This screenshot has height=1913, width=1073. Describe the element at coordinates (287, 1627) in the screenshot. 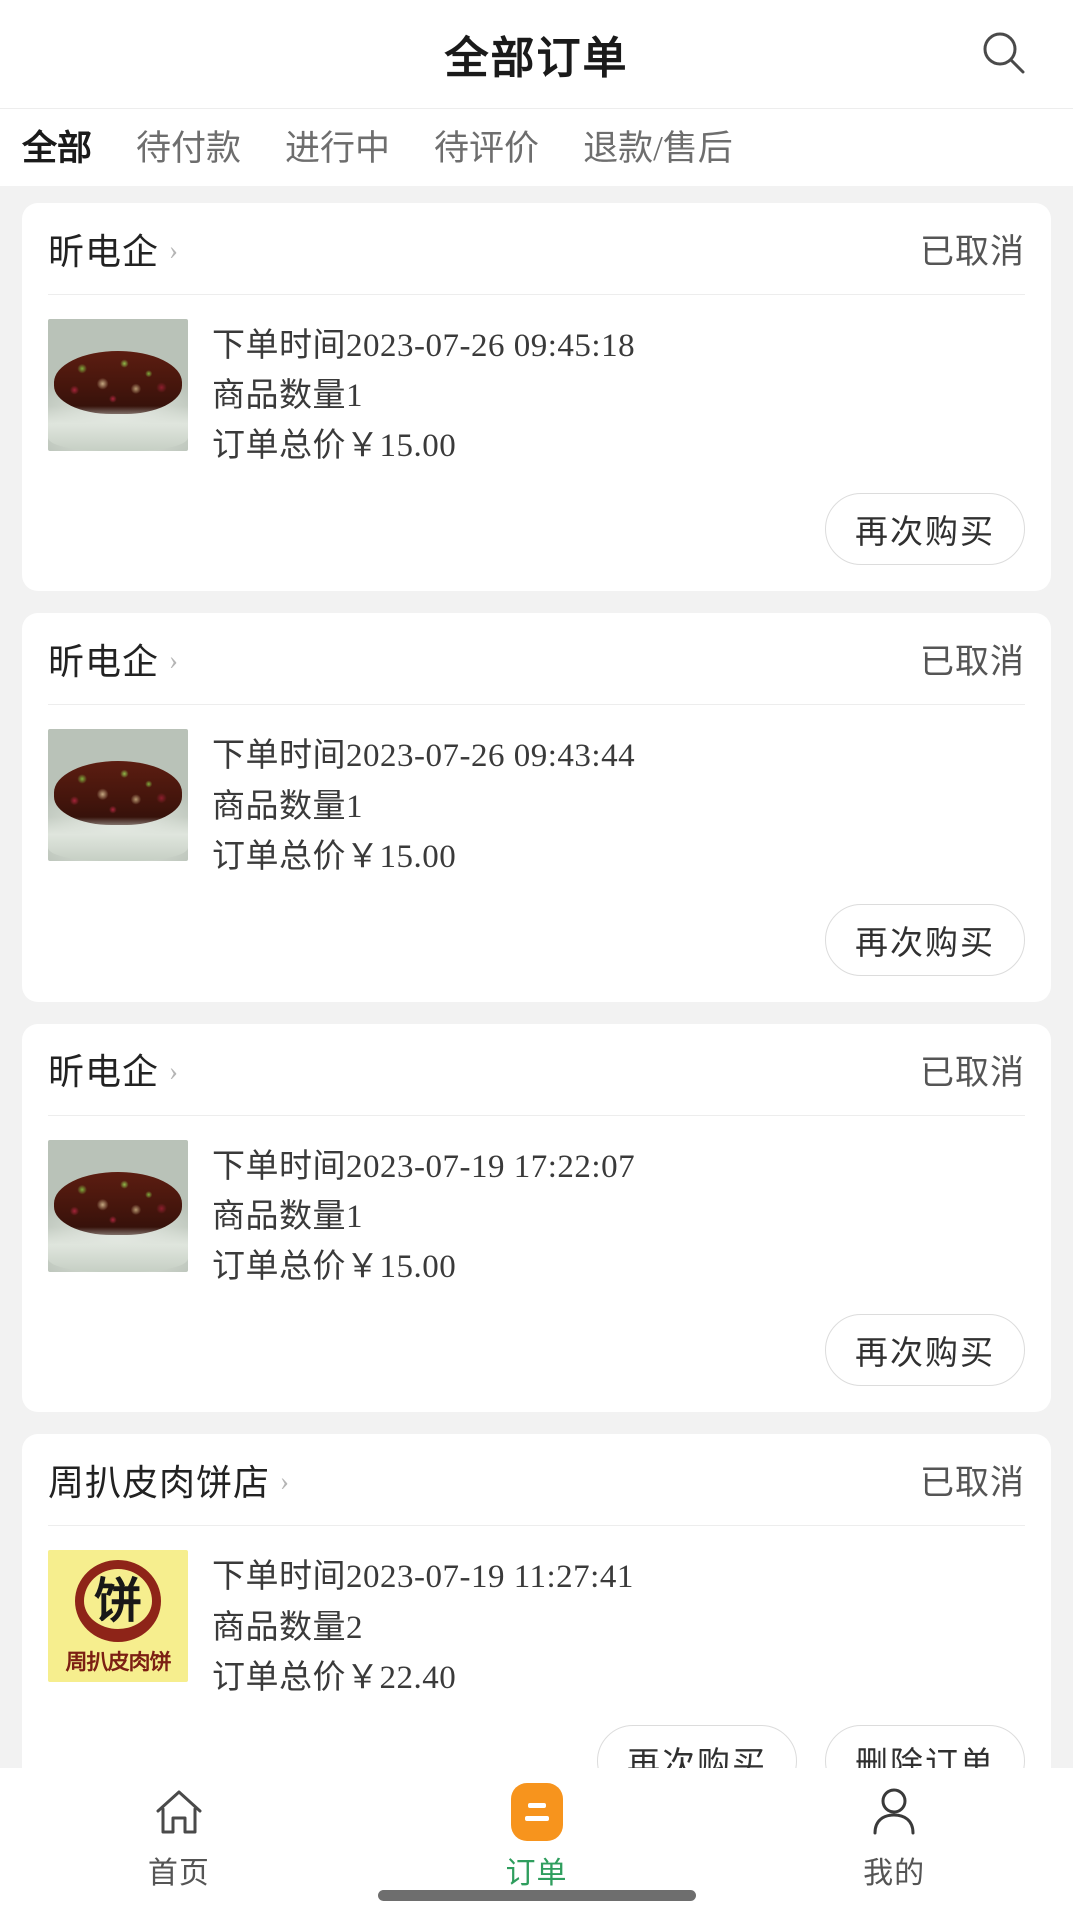

I see `order-quantity: 商品数量2` at that location.